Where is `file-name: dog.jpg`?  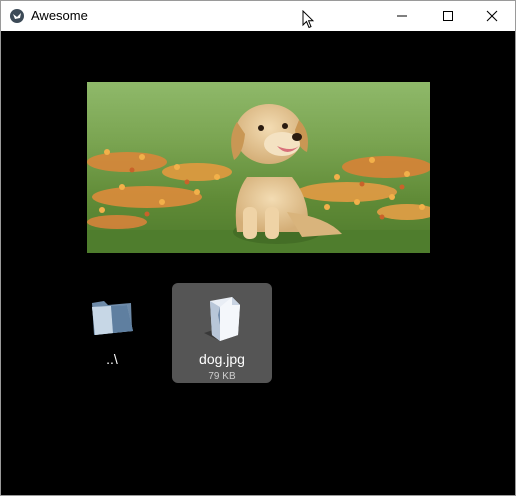 file-name: dog.jpg is located at coordinates (222, 359).